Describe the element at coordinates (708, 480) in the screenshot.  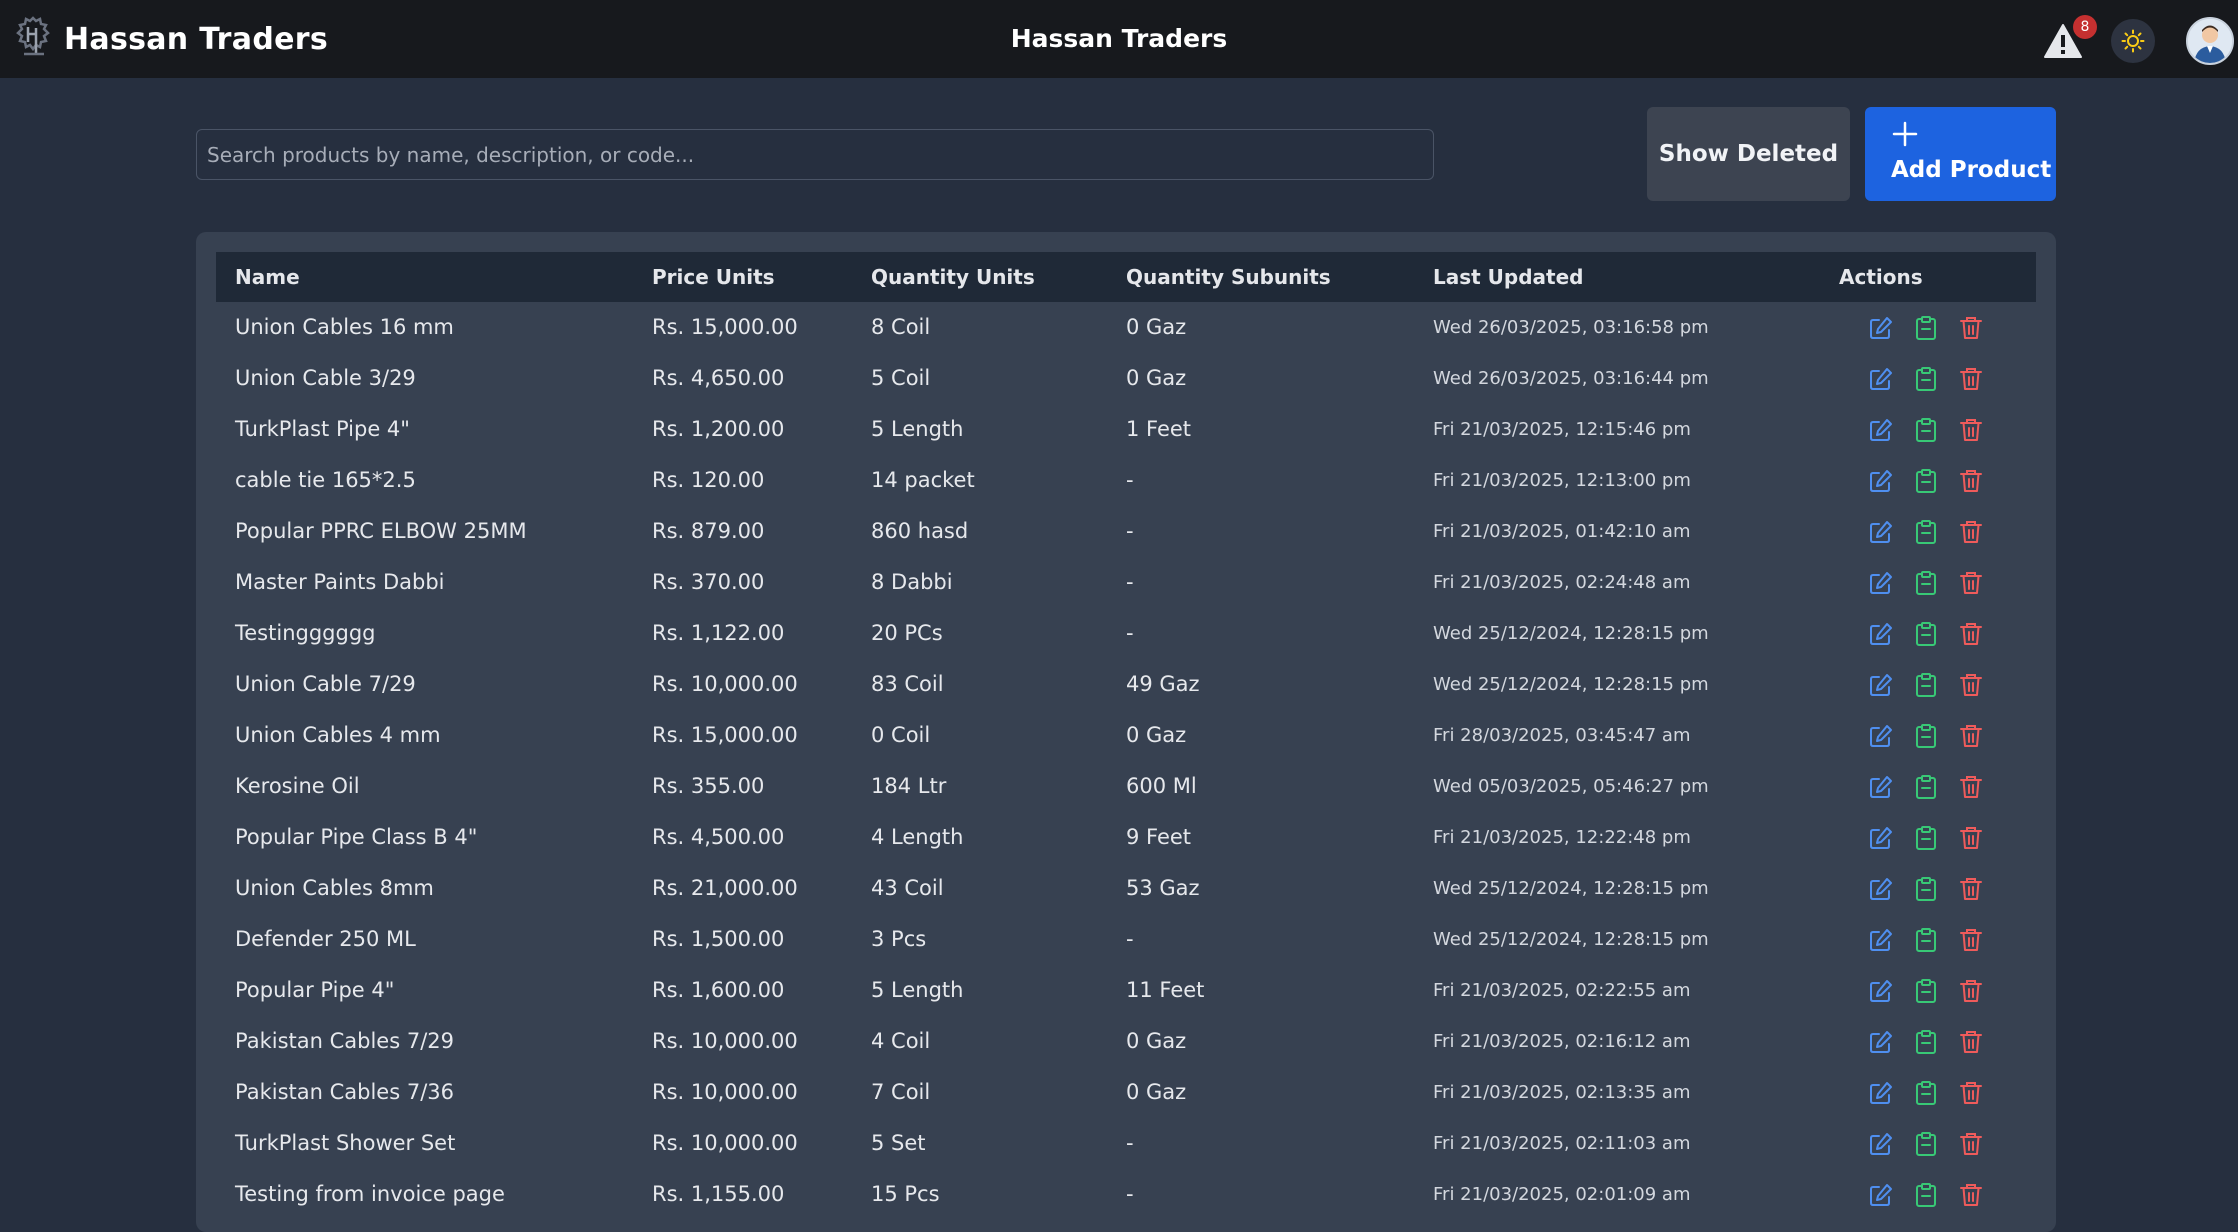
I see `cell-price: Rs. 120.00` at that location.